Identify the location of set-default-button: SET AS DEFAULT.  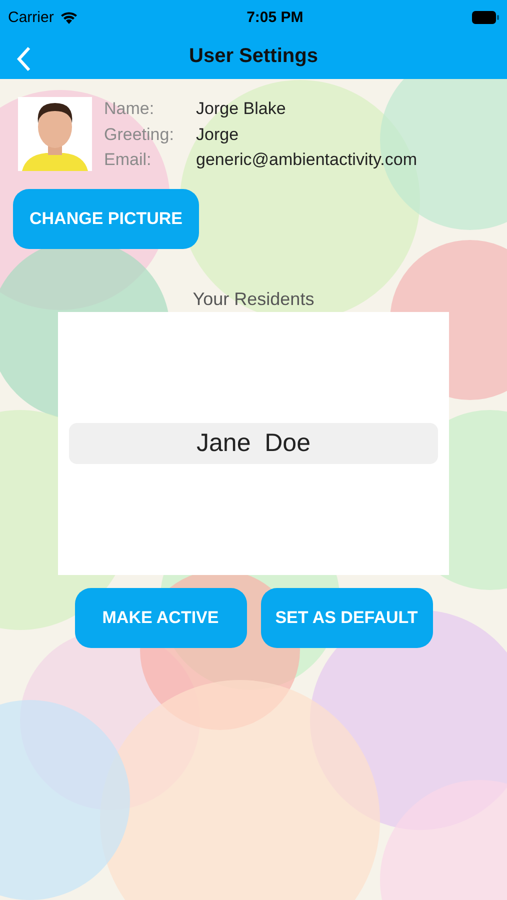
(346, 618).